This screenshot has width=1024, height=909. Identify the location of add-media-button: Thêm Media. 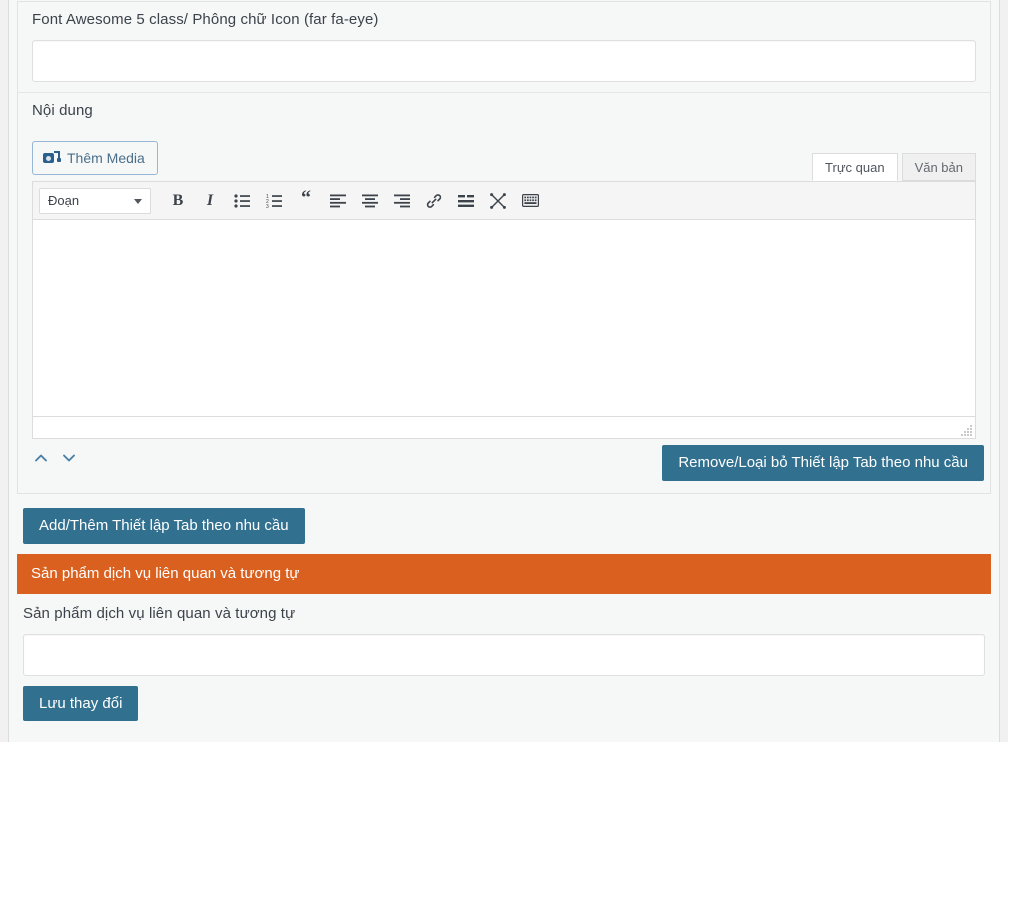
(95, 158).